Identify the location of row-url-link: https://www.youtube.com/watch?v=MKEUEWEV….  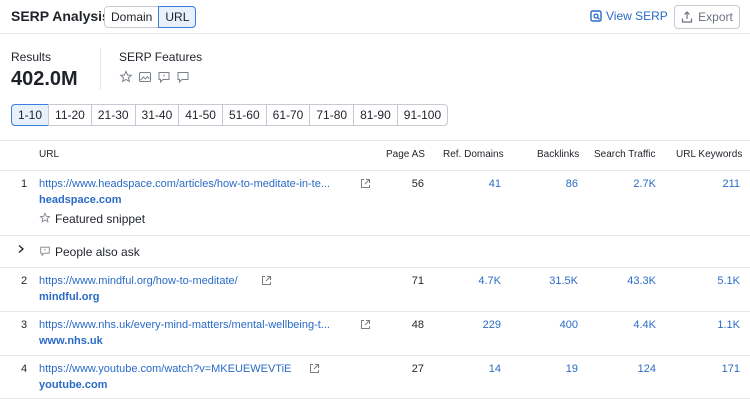
(173, 369).